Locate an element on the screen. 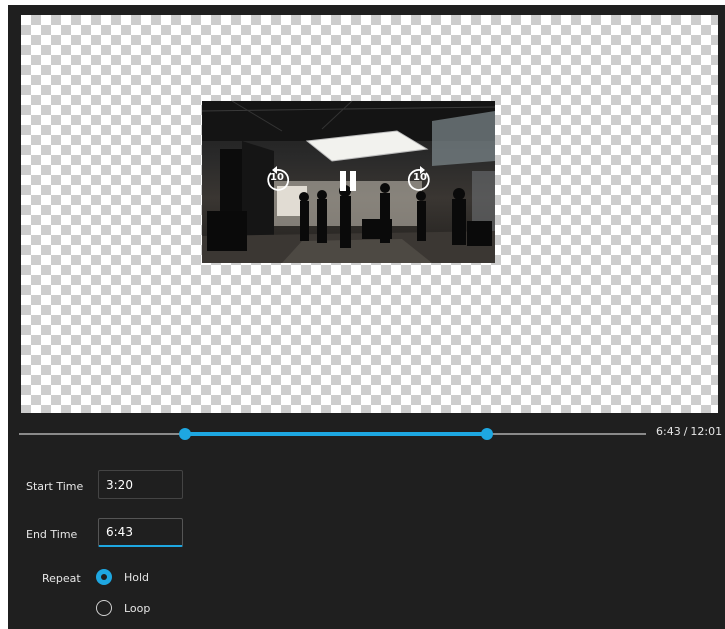 This screenshot has width=725, height=629. radio-unselected-icon is located at coordinates (104, 608).